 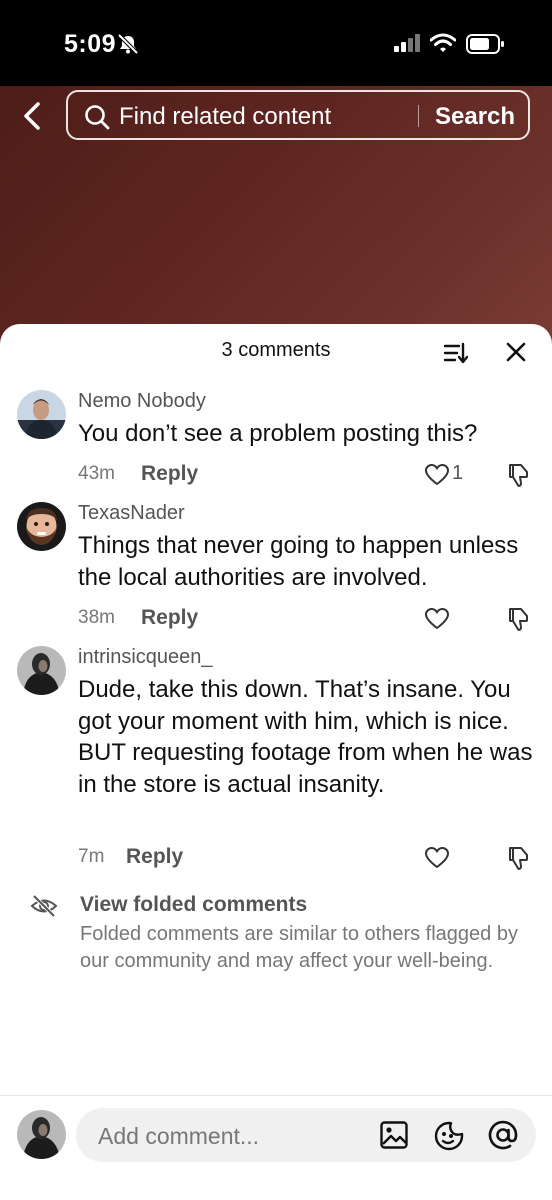 I want to click on battery-icon, so click(x=485, y=44).